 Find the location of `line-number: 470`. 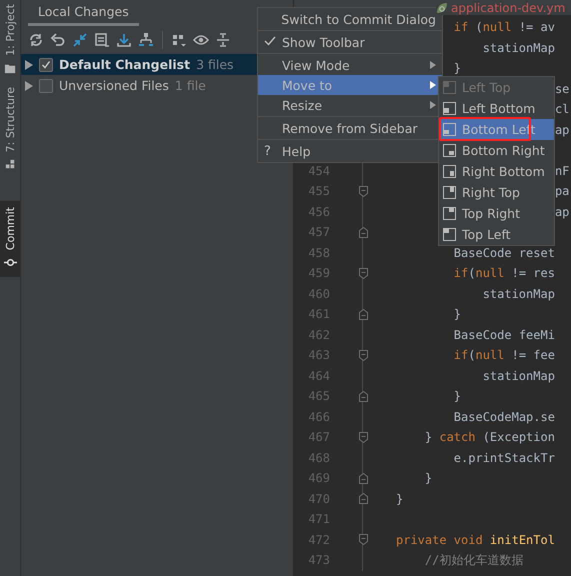

line-number: 470 is located at coordinates (319, 499).